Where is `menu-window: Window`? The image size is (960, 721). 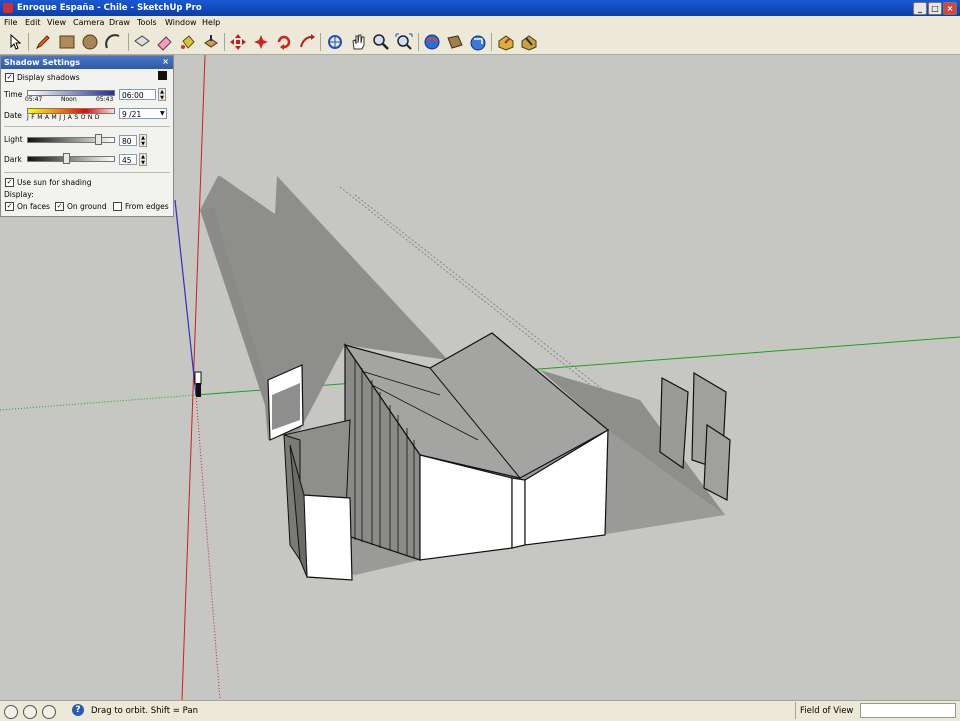 menu-window: Window is located at coordinates (181, 22).